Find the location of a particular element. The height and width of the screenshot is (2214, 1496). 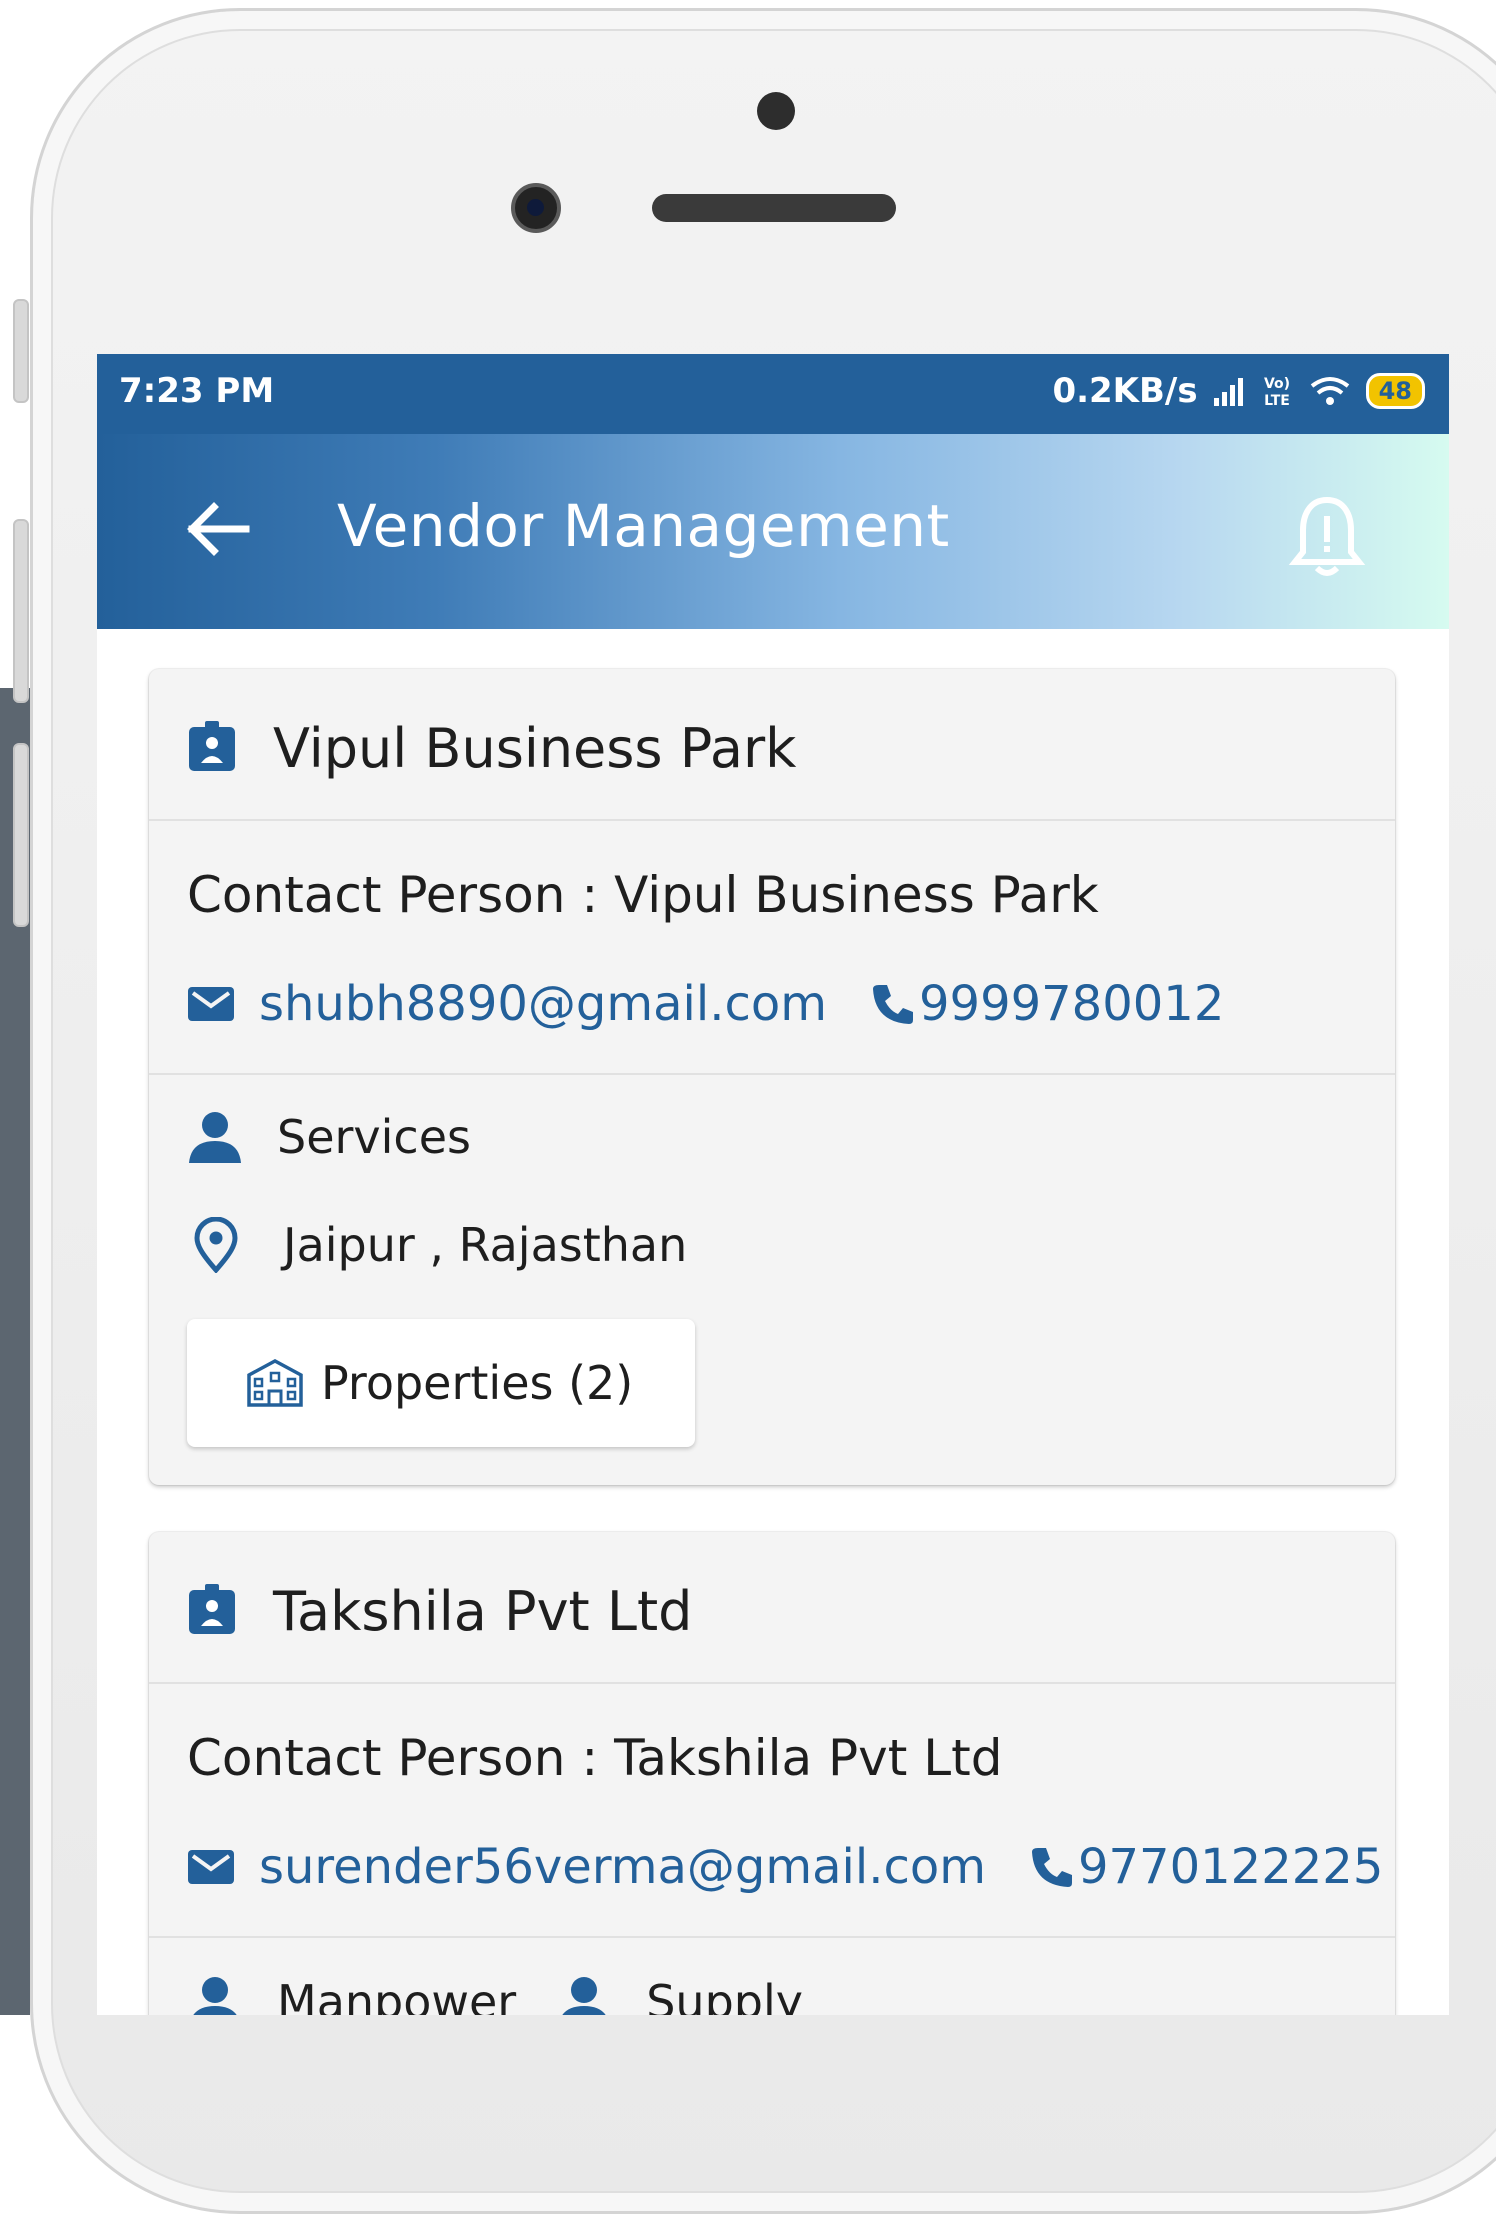

phone-camera is located at coordinates (536, 208).